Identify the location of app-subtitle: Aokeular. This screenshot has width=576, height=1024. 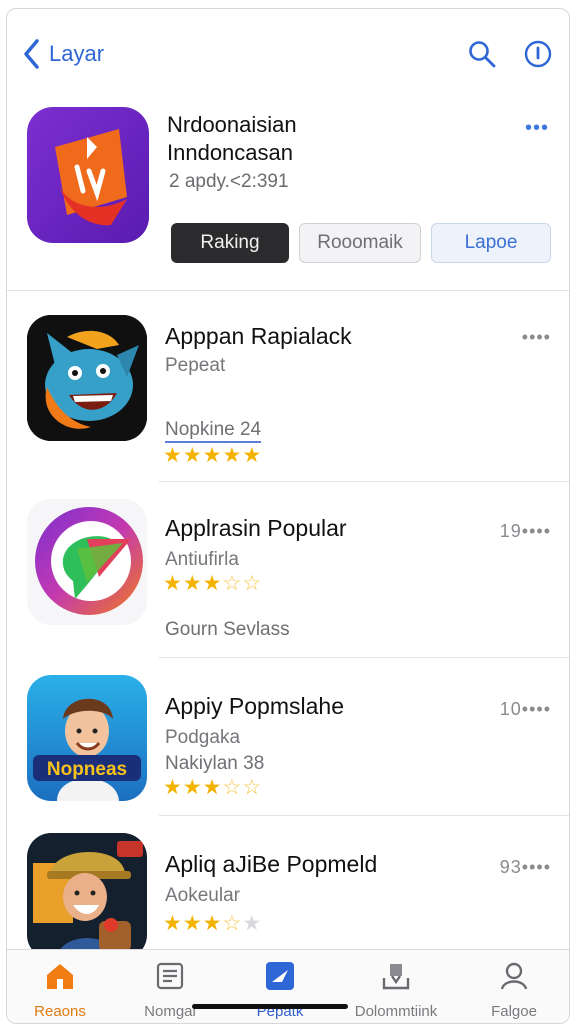
(202, 895).